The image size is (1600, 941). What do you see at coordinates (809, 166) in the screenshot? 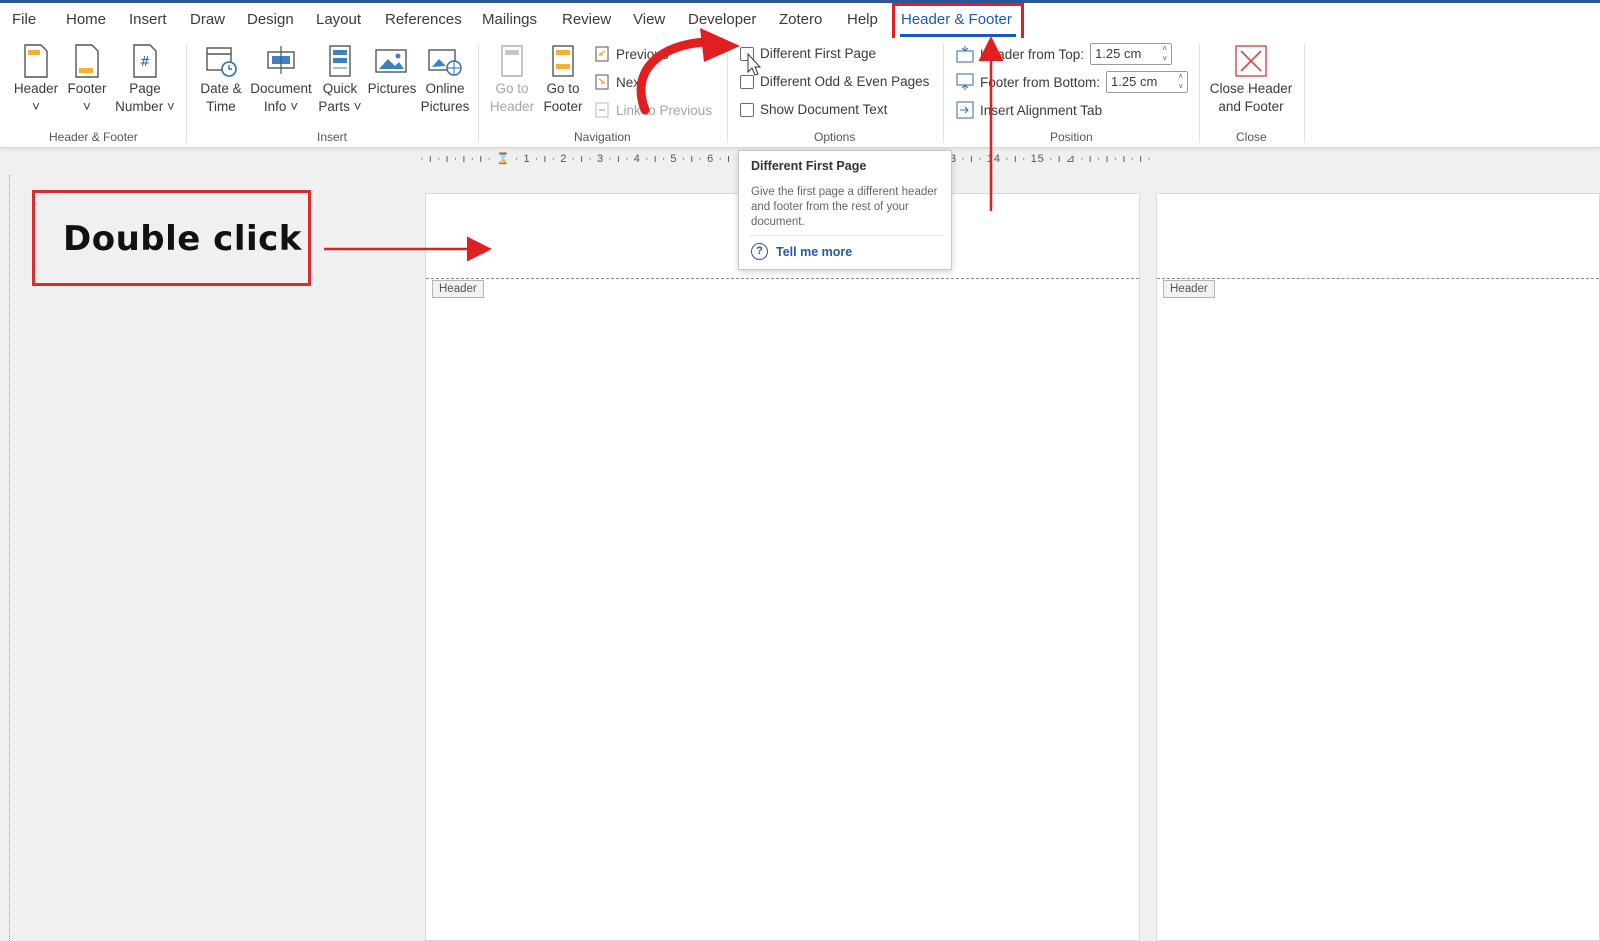
I see `tooltip-title: Different First Page` at bounding box center [809, 166].